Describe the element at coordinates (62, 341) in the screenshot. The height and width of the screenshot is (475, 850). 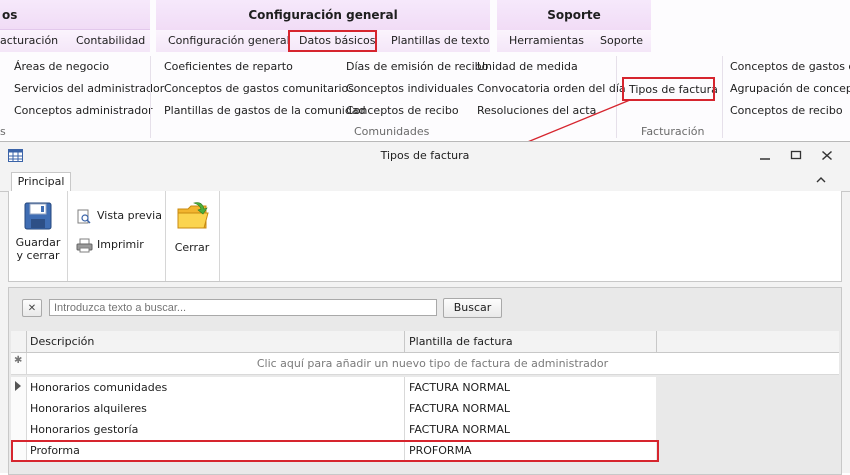
I see `column-header-descripcion: Descripción` at that location.